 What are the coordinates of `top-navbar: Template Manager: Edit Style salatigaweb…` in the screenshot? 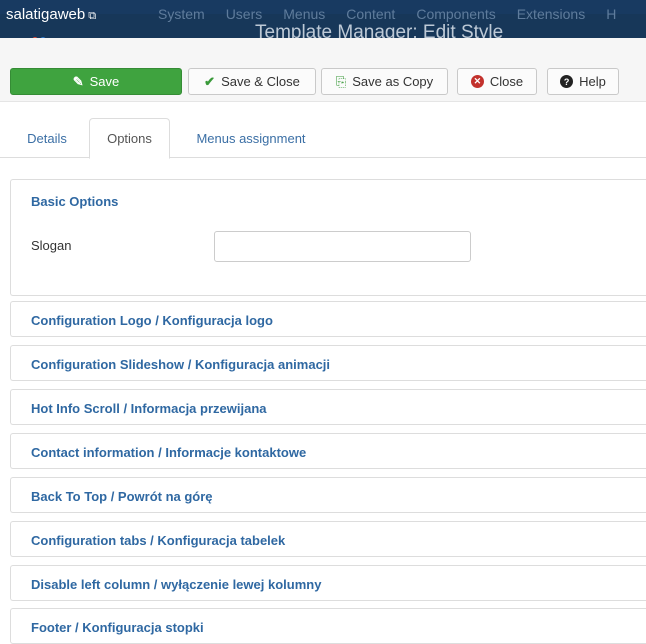 It's located at (323, 19).